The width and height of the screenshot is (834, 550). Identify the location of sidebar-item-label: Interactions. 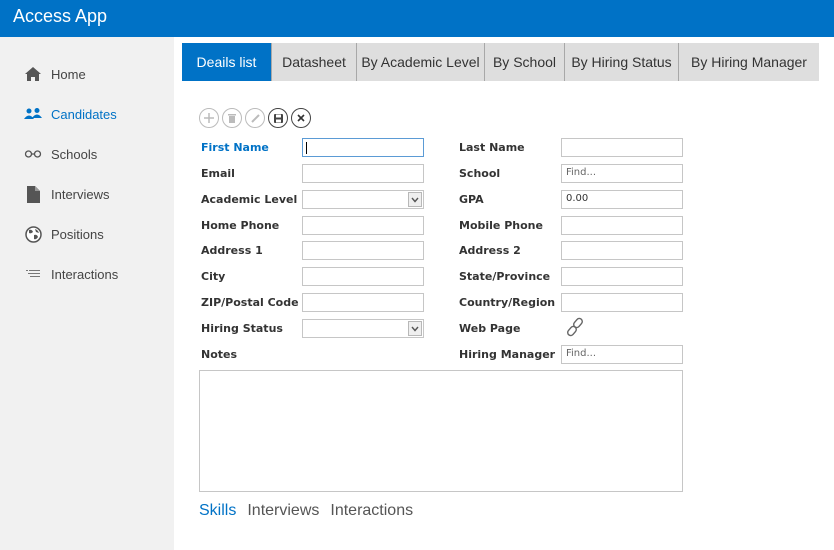
(85, 274).